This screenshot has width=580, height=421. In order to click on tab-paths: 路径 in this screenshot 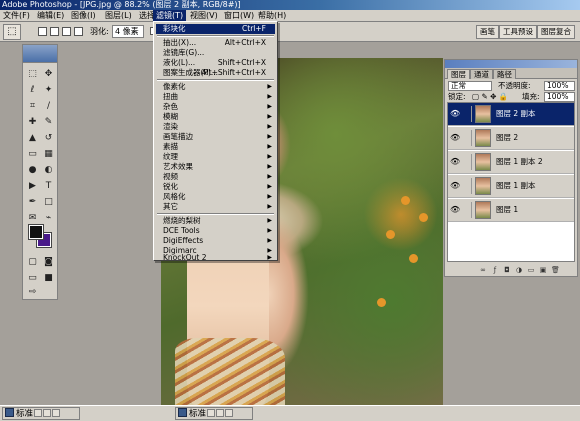, I will do `click(504, 74)`.